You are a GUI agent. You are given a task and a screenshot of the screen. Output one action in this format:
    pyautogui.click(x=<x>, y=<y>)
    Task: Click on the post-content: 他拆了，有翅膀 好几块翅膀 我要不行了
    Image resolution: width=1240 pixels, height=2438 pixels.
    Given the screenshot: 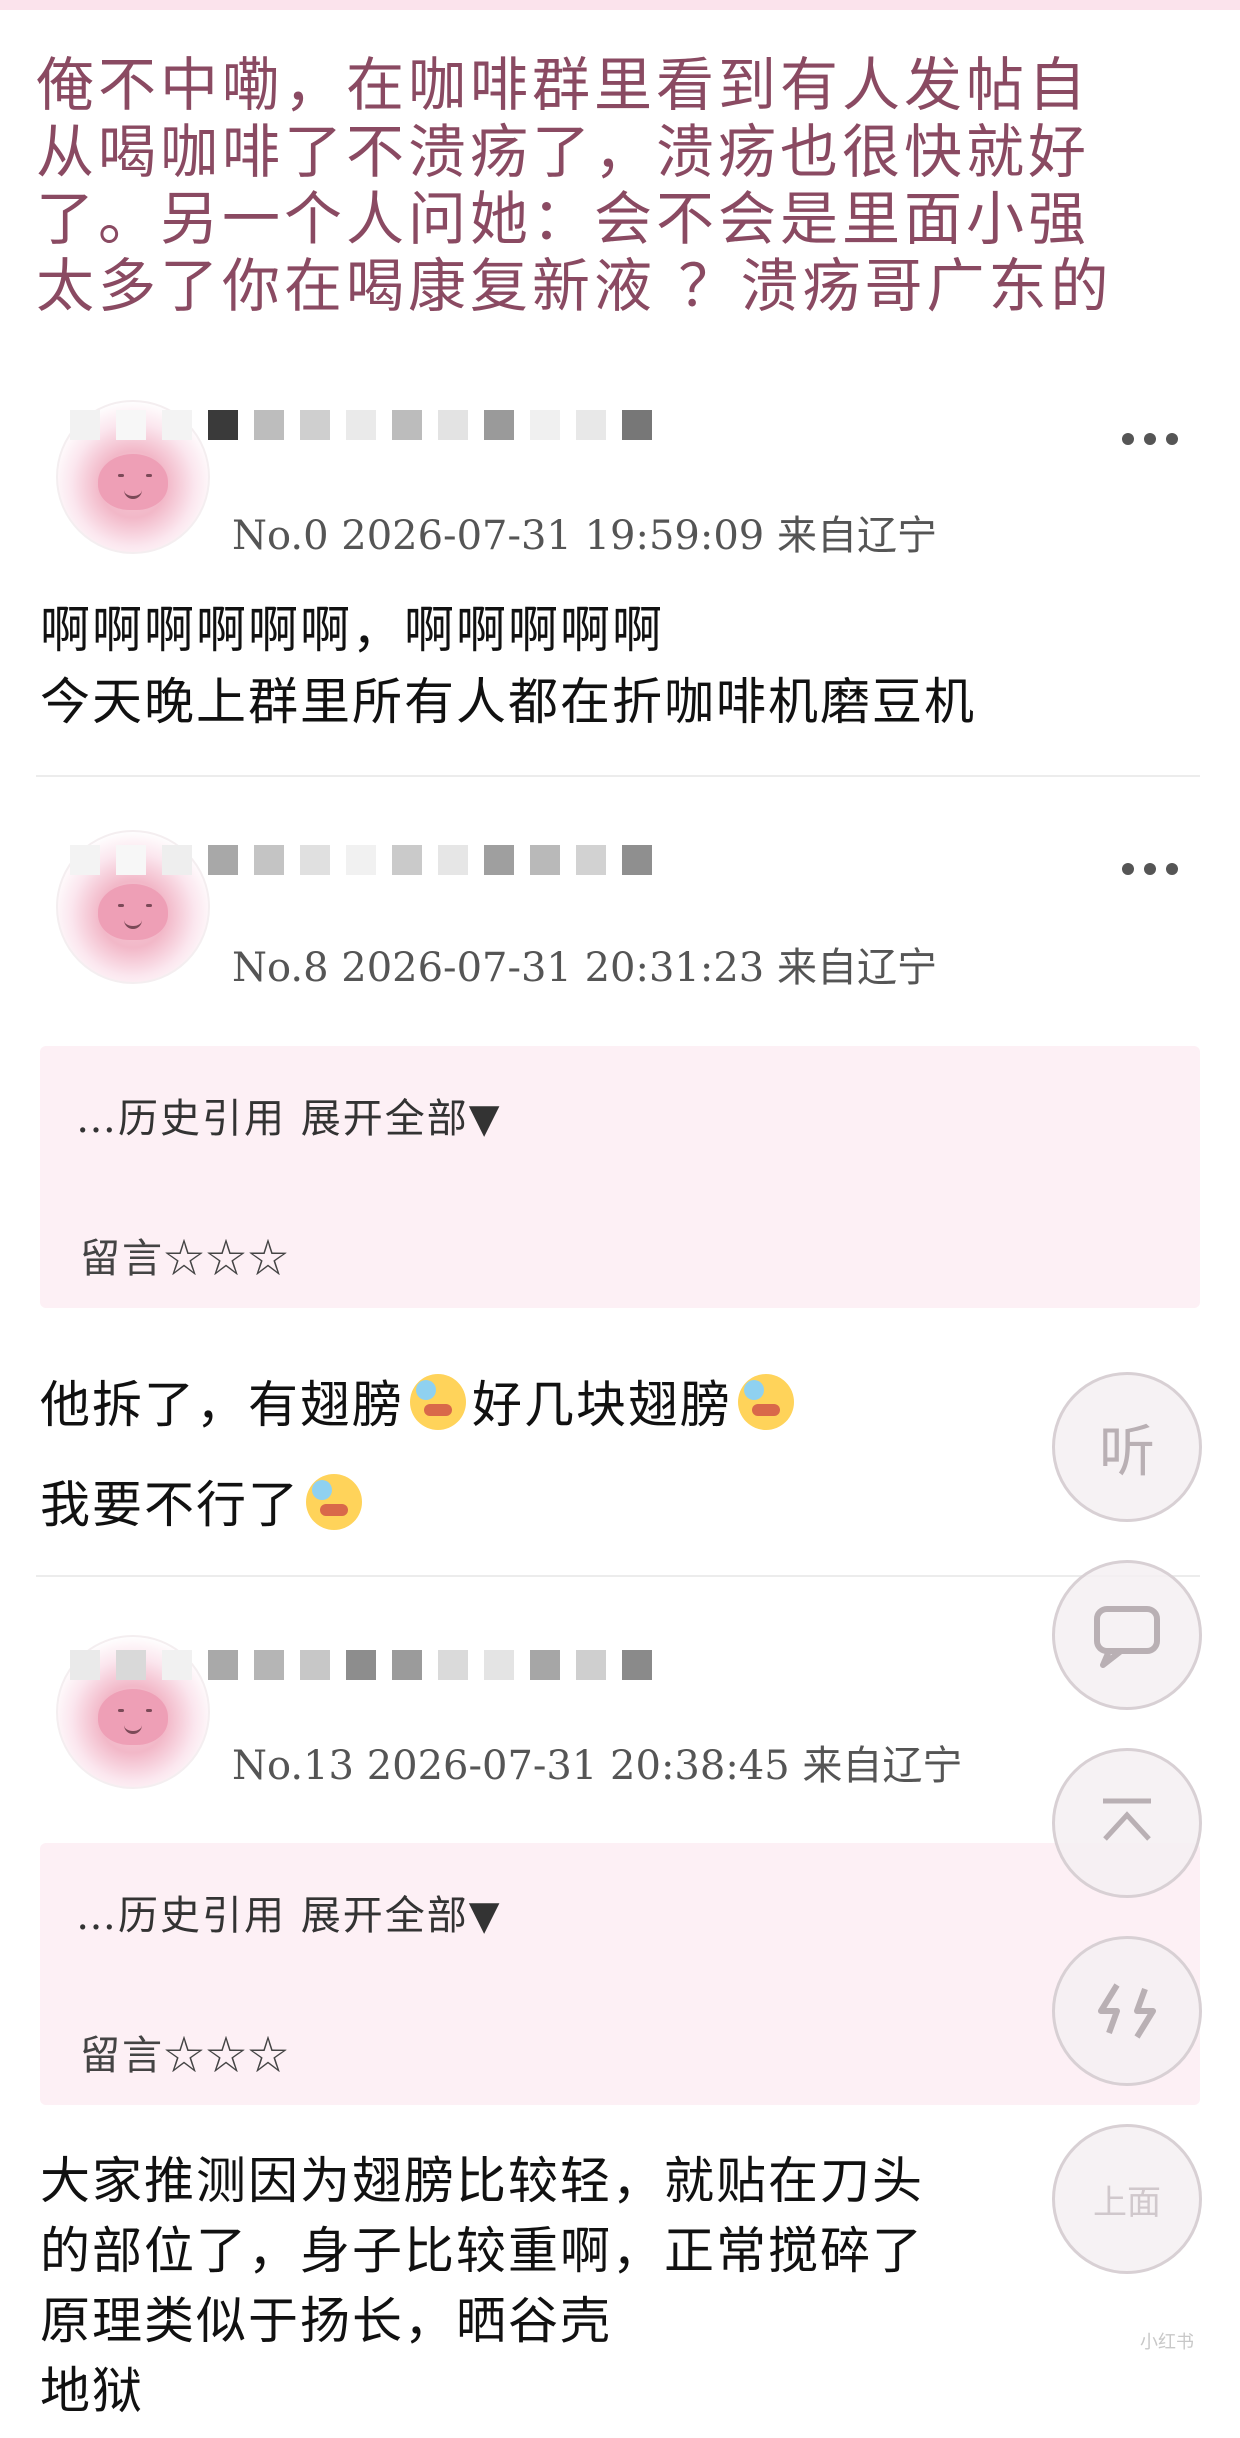 What is the action you would take?
    pyautogui.click(x=420, y=1455)
    